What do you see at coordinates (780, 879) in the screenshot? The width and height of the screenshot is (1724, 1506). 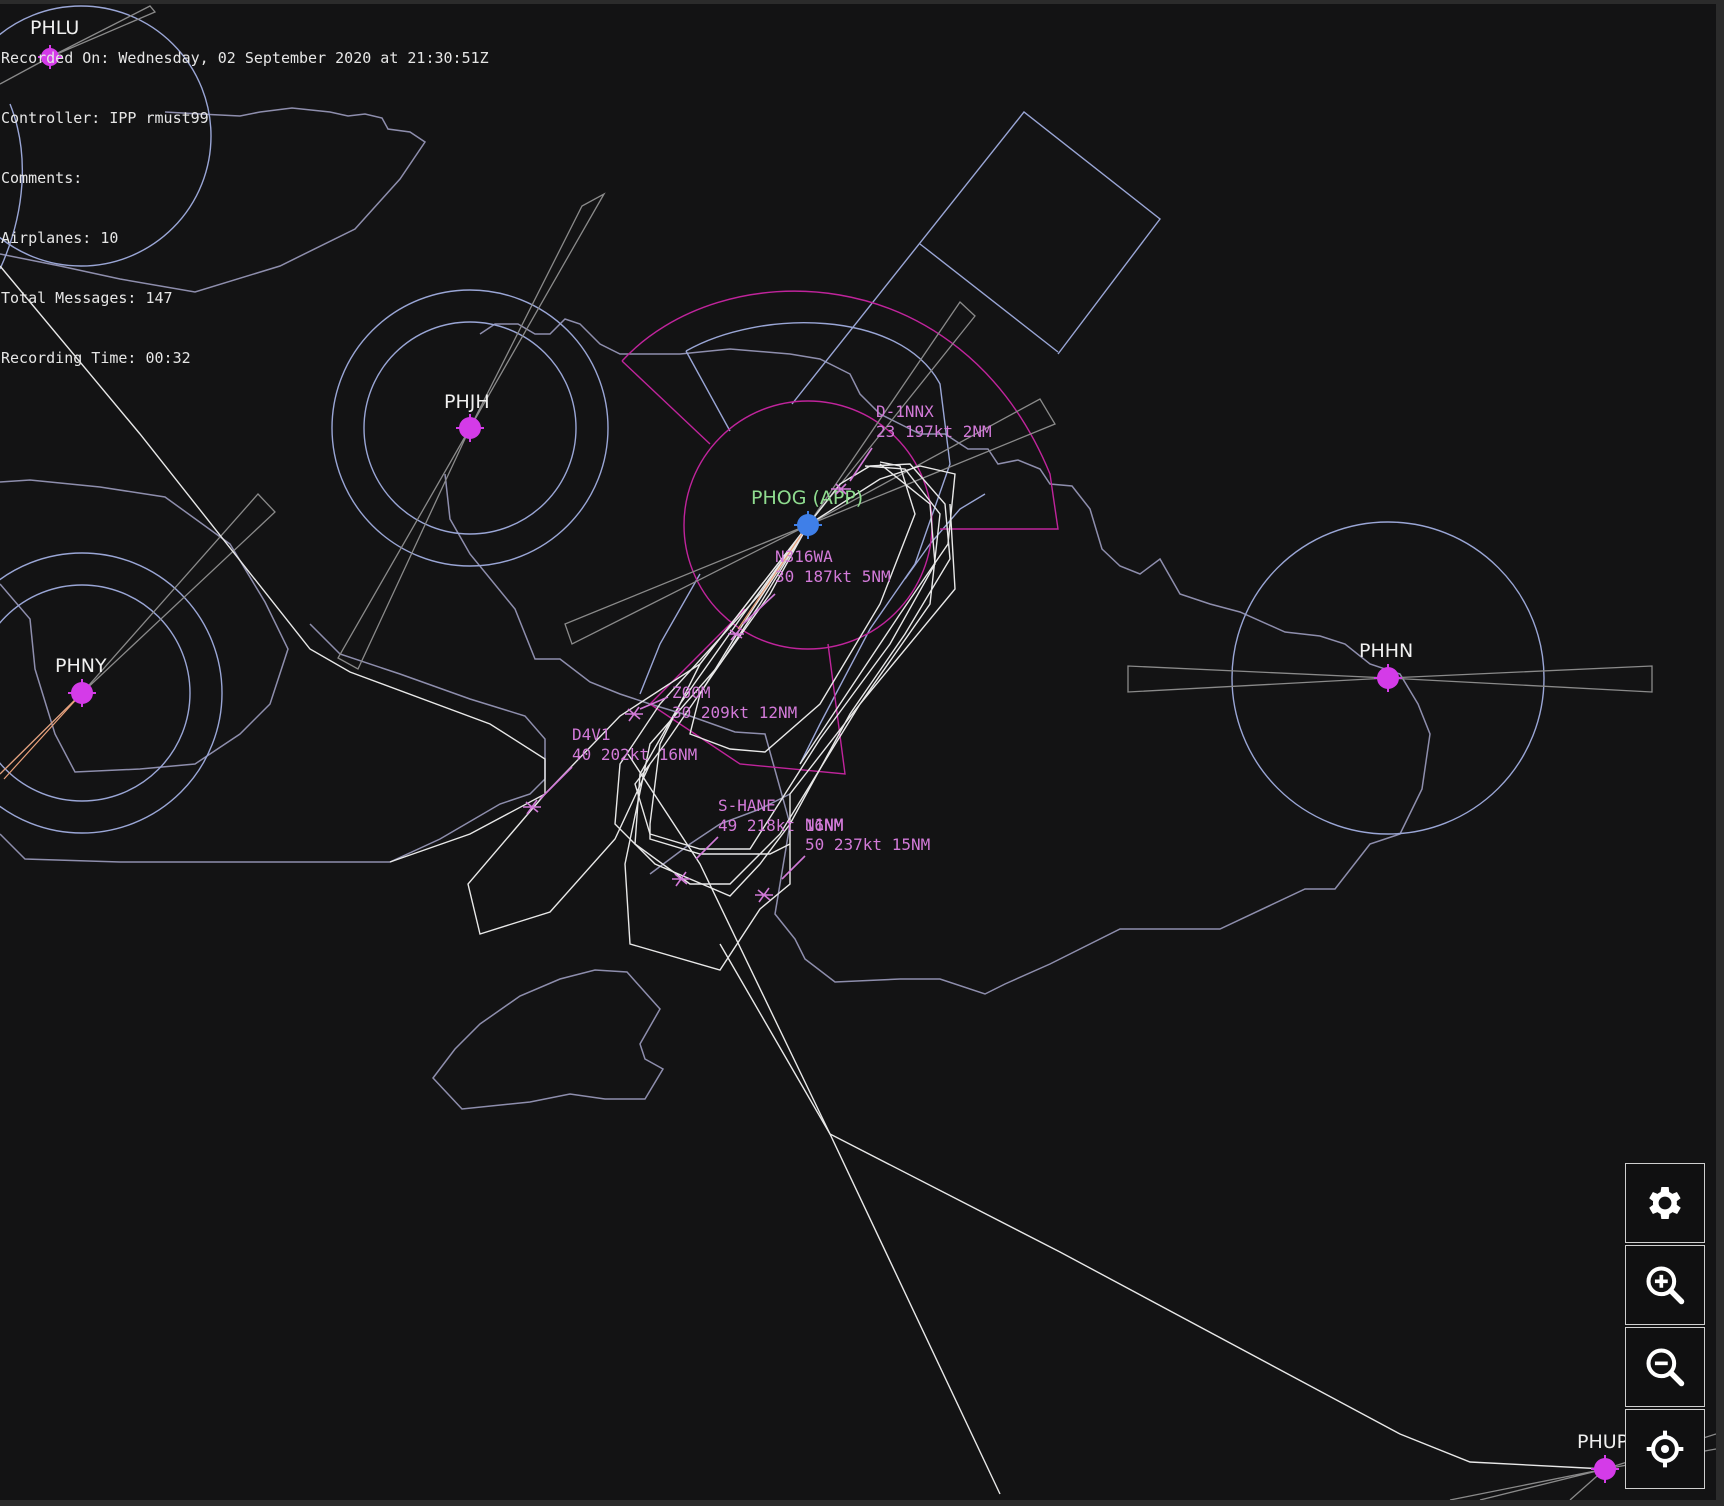 I see `aircraft-n1nm` at bounding box center [780, 879].